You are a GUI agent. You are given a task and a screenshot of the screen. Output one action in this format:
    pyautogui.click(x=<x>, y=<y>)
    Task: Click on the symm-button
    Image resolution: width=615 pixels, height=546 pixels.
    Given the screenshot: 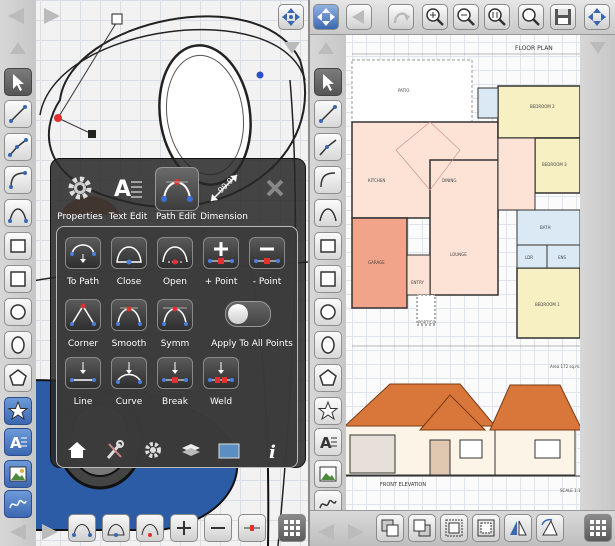 What is the action you would take?
    pyautogui.click(x=175, y=315)
    